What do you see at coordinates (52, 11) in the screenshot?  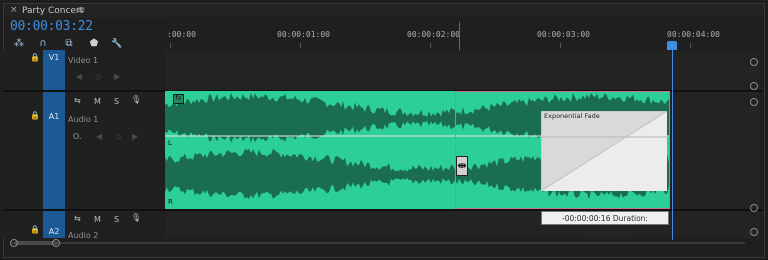 I see `sequence-tab-title: Party Concert` at bounding box center [52, 11].